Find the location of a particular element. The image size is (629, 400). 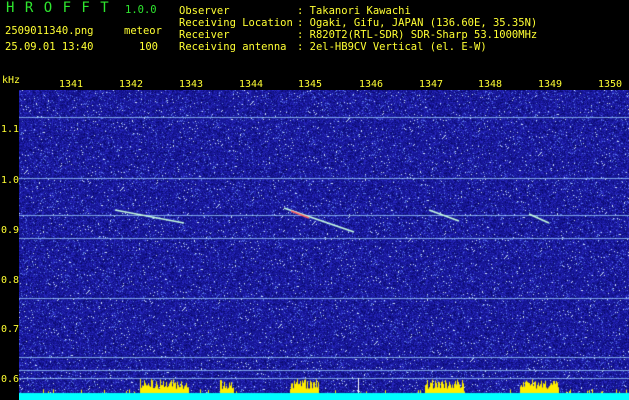

count-label: 100 is located at coordinates (148, 47).